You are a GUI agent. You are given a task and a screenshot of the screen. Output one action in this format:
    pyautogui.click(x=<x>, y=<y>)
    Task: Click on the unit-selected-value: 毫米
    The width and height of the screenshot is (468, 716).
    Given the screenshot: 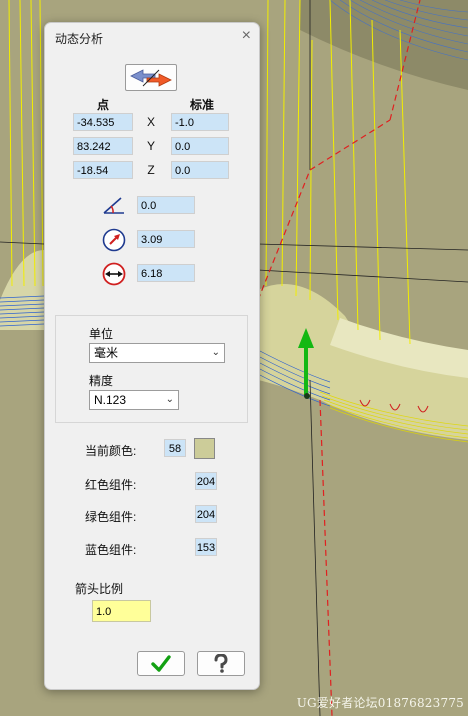 What is the action you would take?
    pyautogui.click(x=106, y=353)
    